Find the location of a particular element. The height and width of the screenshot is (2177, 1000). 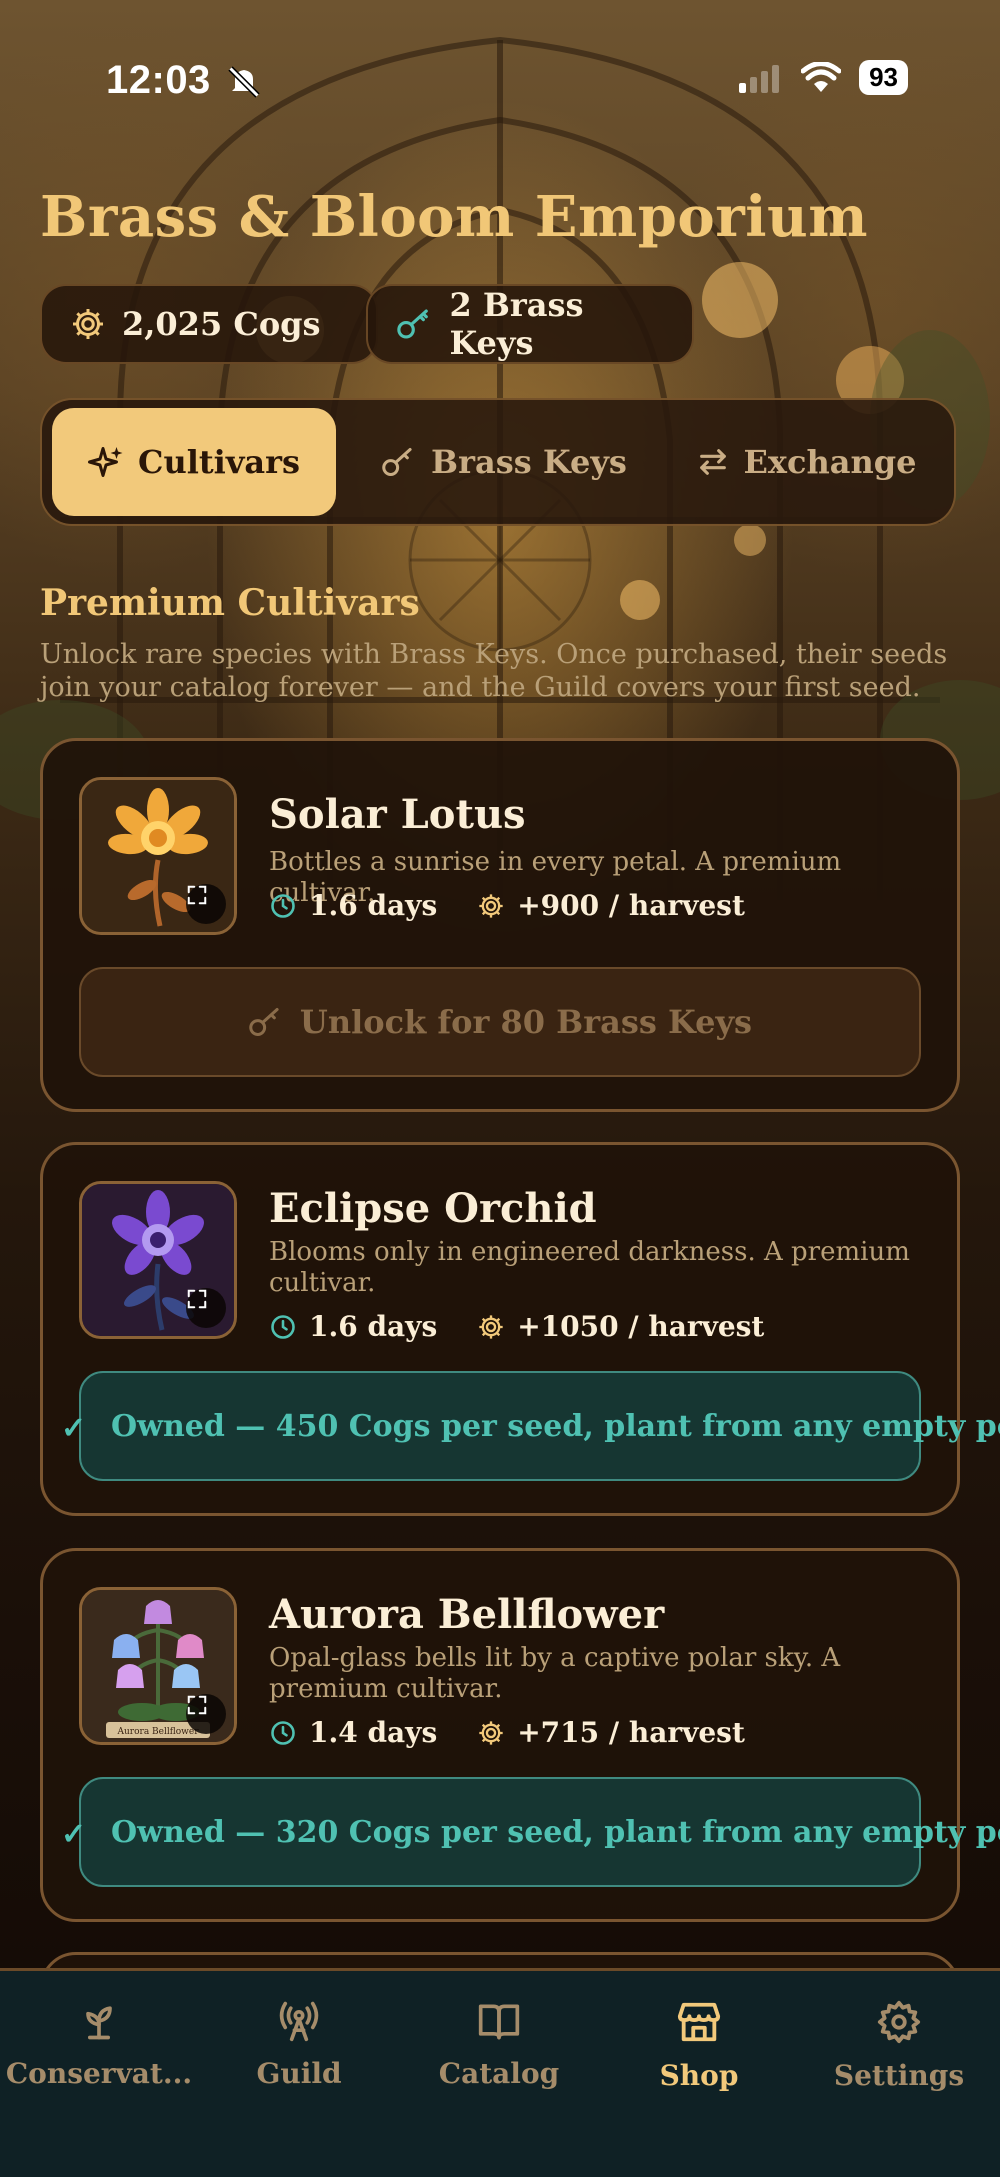

gear-icon is located at coordinates (899, 2022).